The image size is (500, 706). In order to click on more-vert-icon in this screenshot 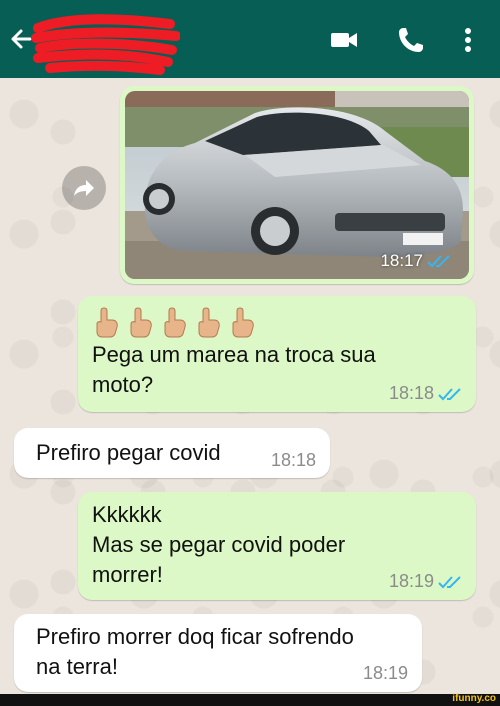, I will do `click(468, 40)`.